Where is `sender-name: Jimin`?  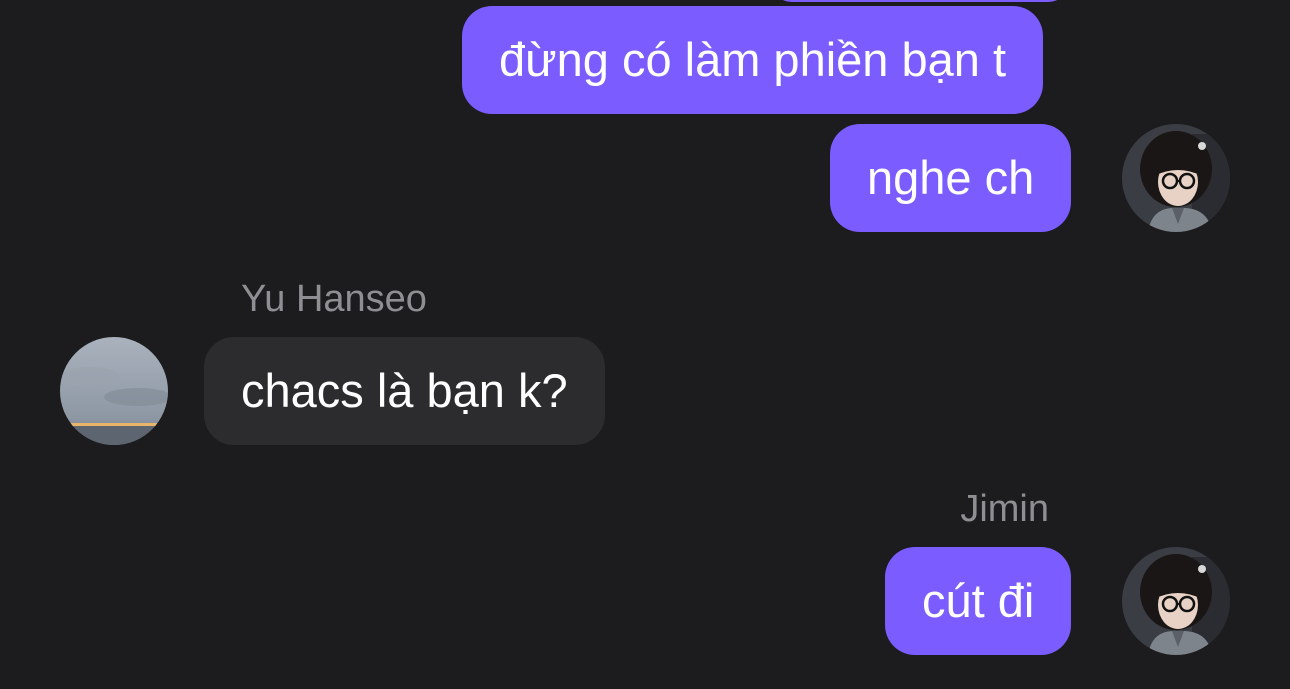
sender-name: Jimin is located at coordinates (1004, 509).